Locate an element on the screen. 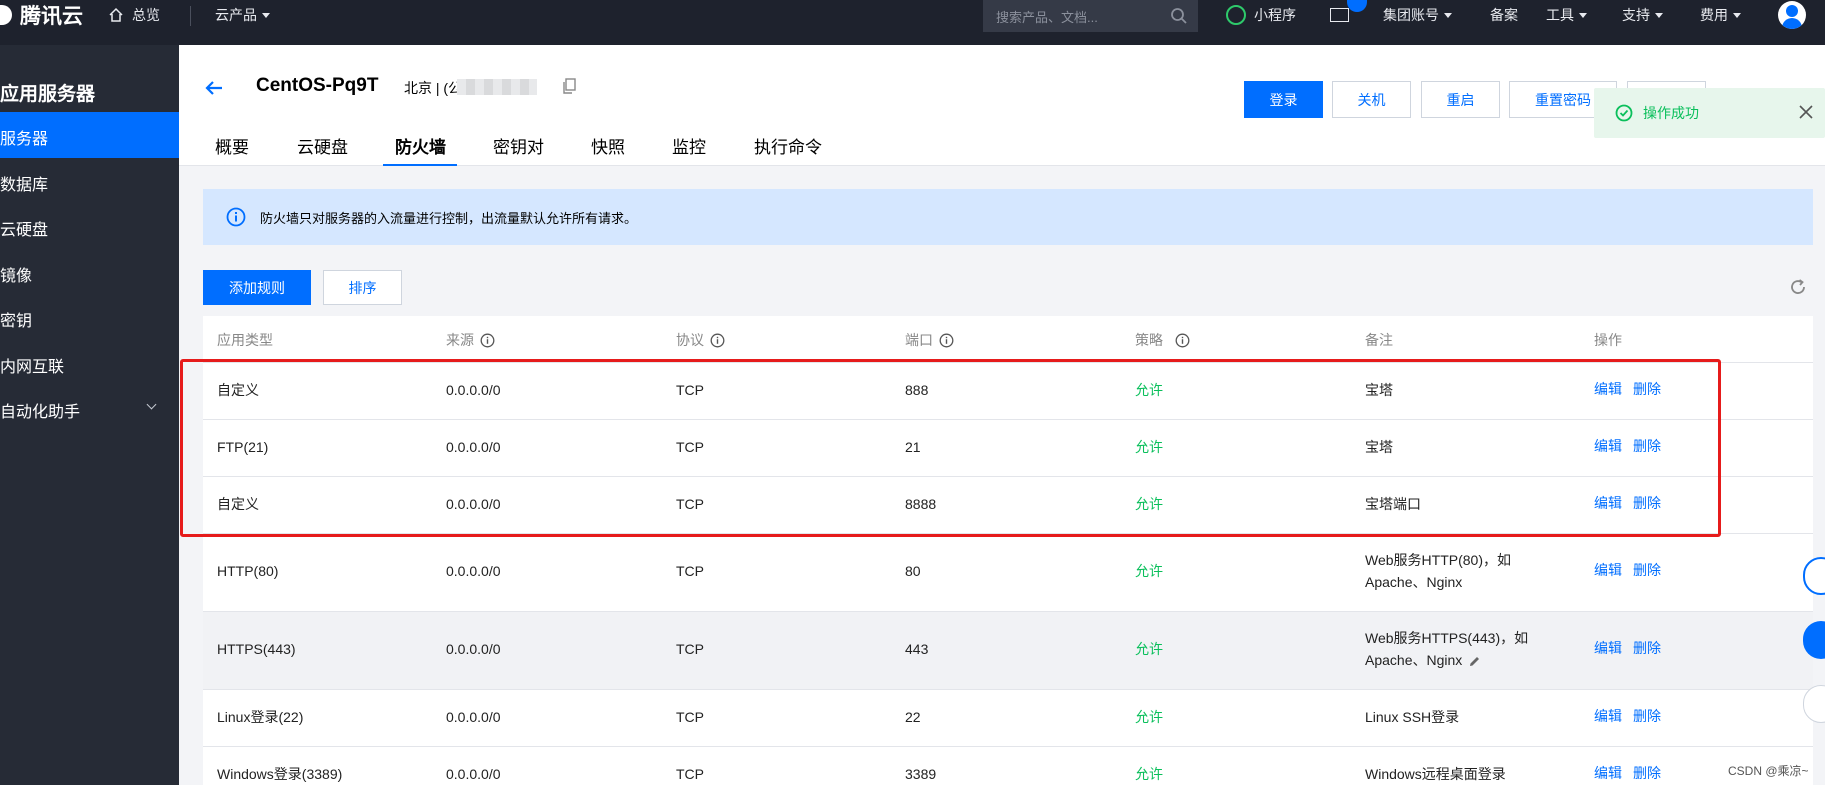 This screenshot has height=785, width=1825. column-header-source: 来源 is located at coordinates (470, 340).